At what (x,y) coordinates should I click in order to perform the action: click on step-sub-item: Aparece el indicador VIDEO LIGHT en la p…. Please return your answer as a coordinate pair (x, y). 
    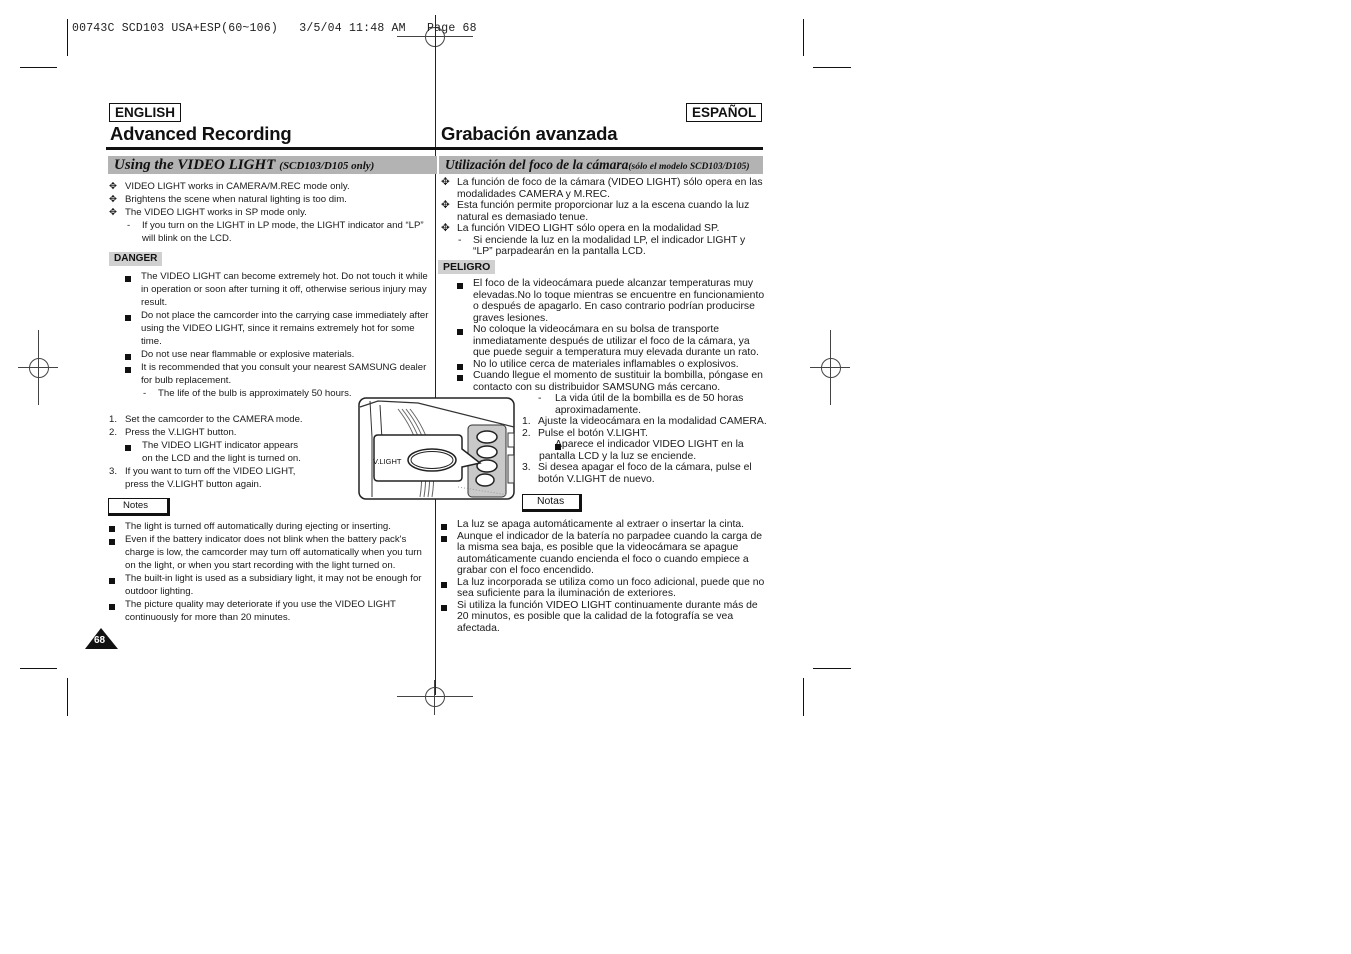
    Looking at the image, I should click on (641, 450).